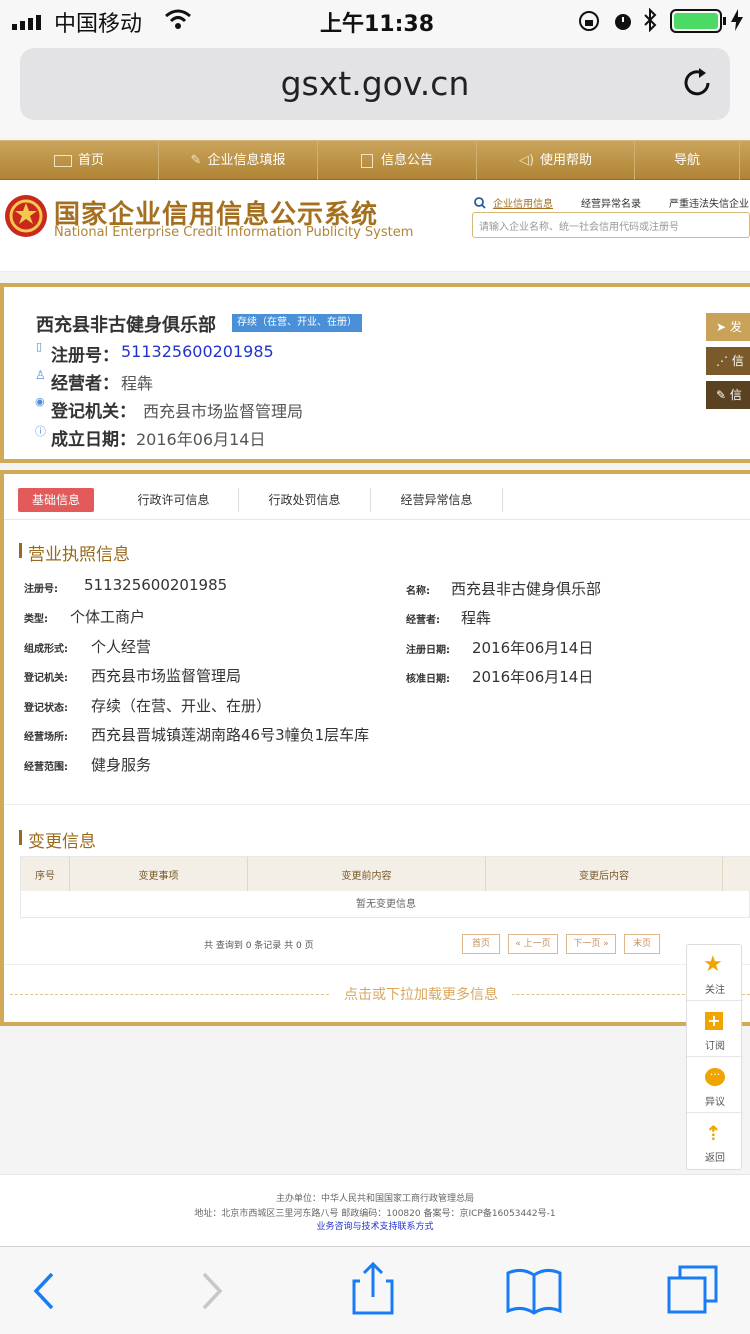 This screenshot has height=1334, width=750. I want to click on location-icon: ◉, so click(40, 401).